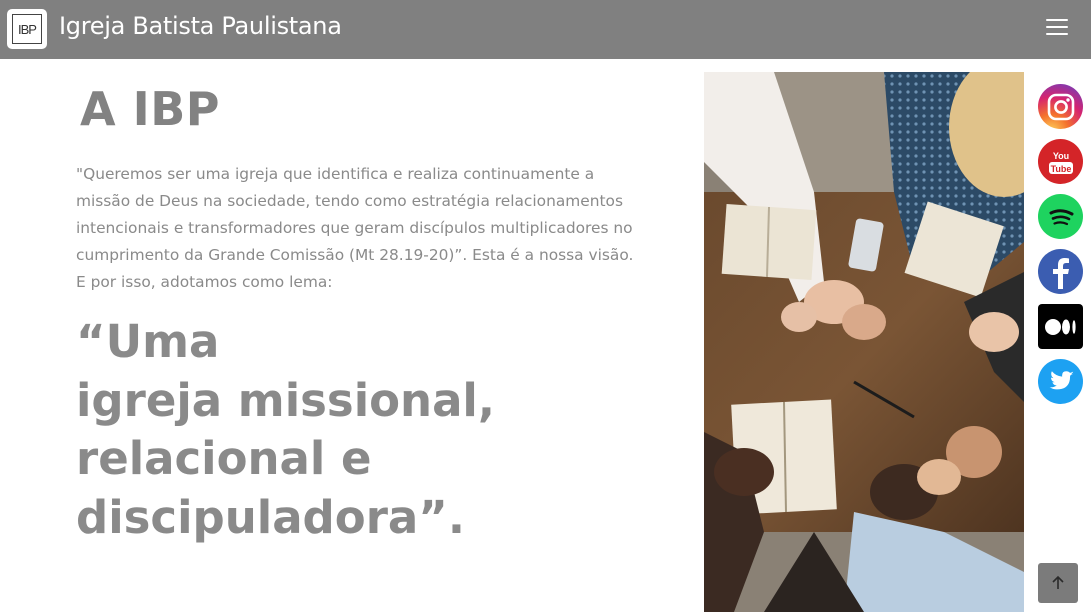 The height and width of the screenshot is (612, 1091). I want to click on youtube-icon: You Tube, so click(1060, 161).